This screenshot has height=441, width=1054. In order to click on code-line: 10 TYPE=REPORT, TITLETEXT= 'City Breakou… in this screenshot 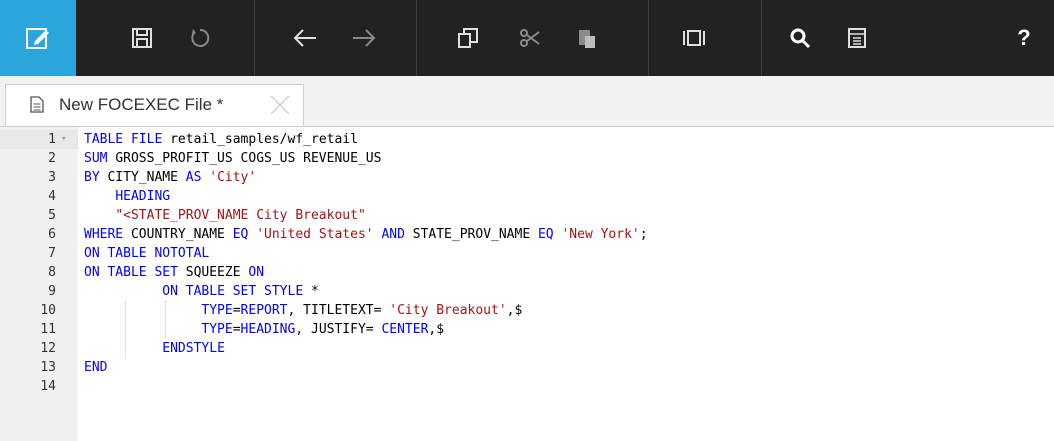, I will do `click(527, 310)`.